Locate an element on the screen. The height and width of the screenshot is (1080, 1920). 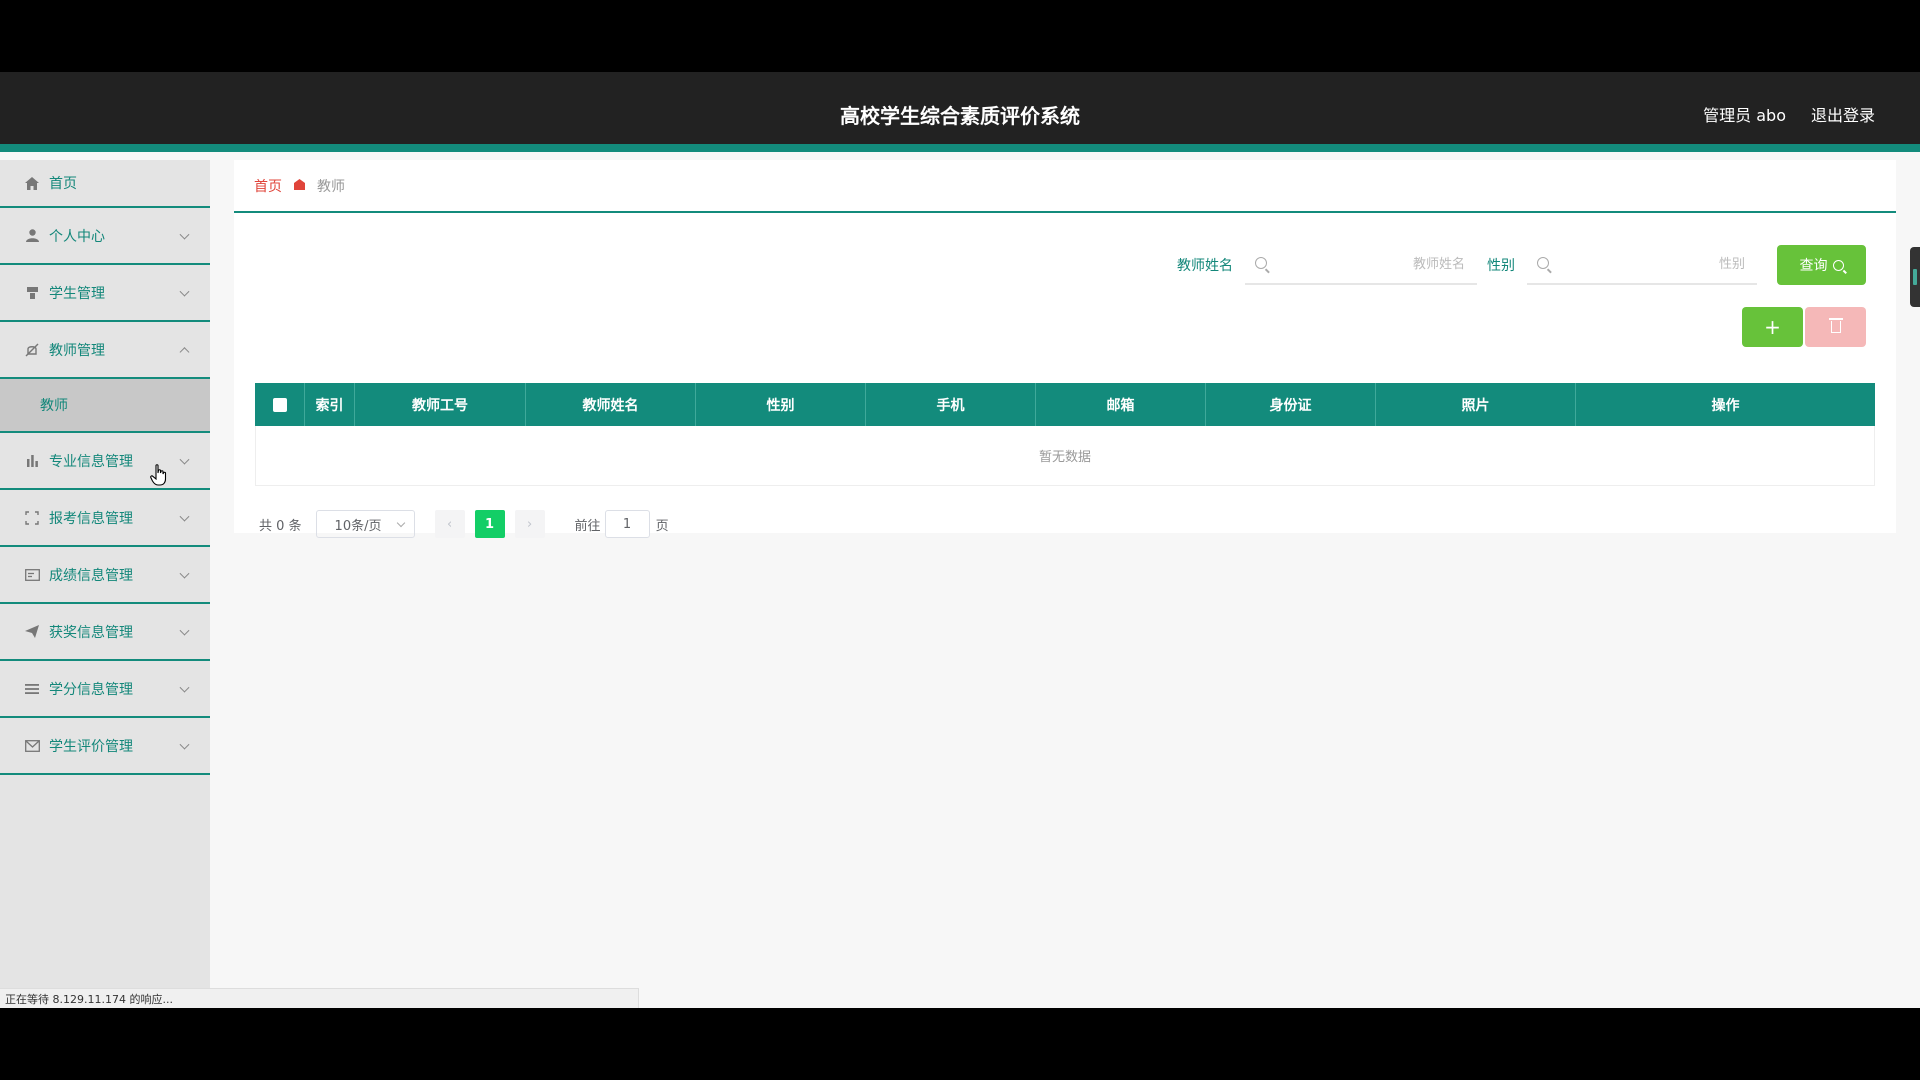
breadcrumb-current: 教师 is located at coordinates (331, 186).